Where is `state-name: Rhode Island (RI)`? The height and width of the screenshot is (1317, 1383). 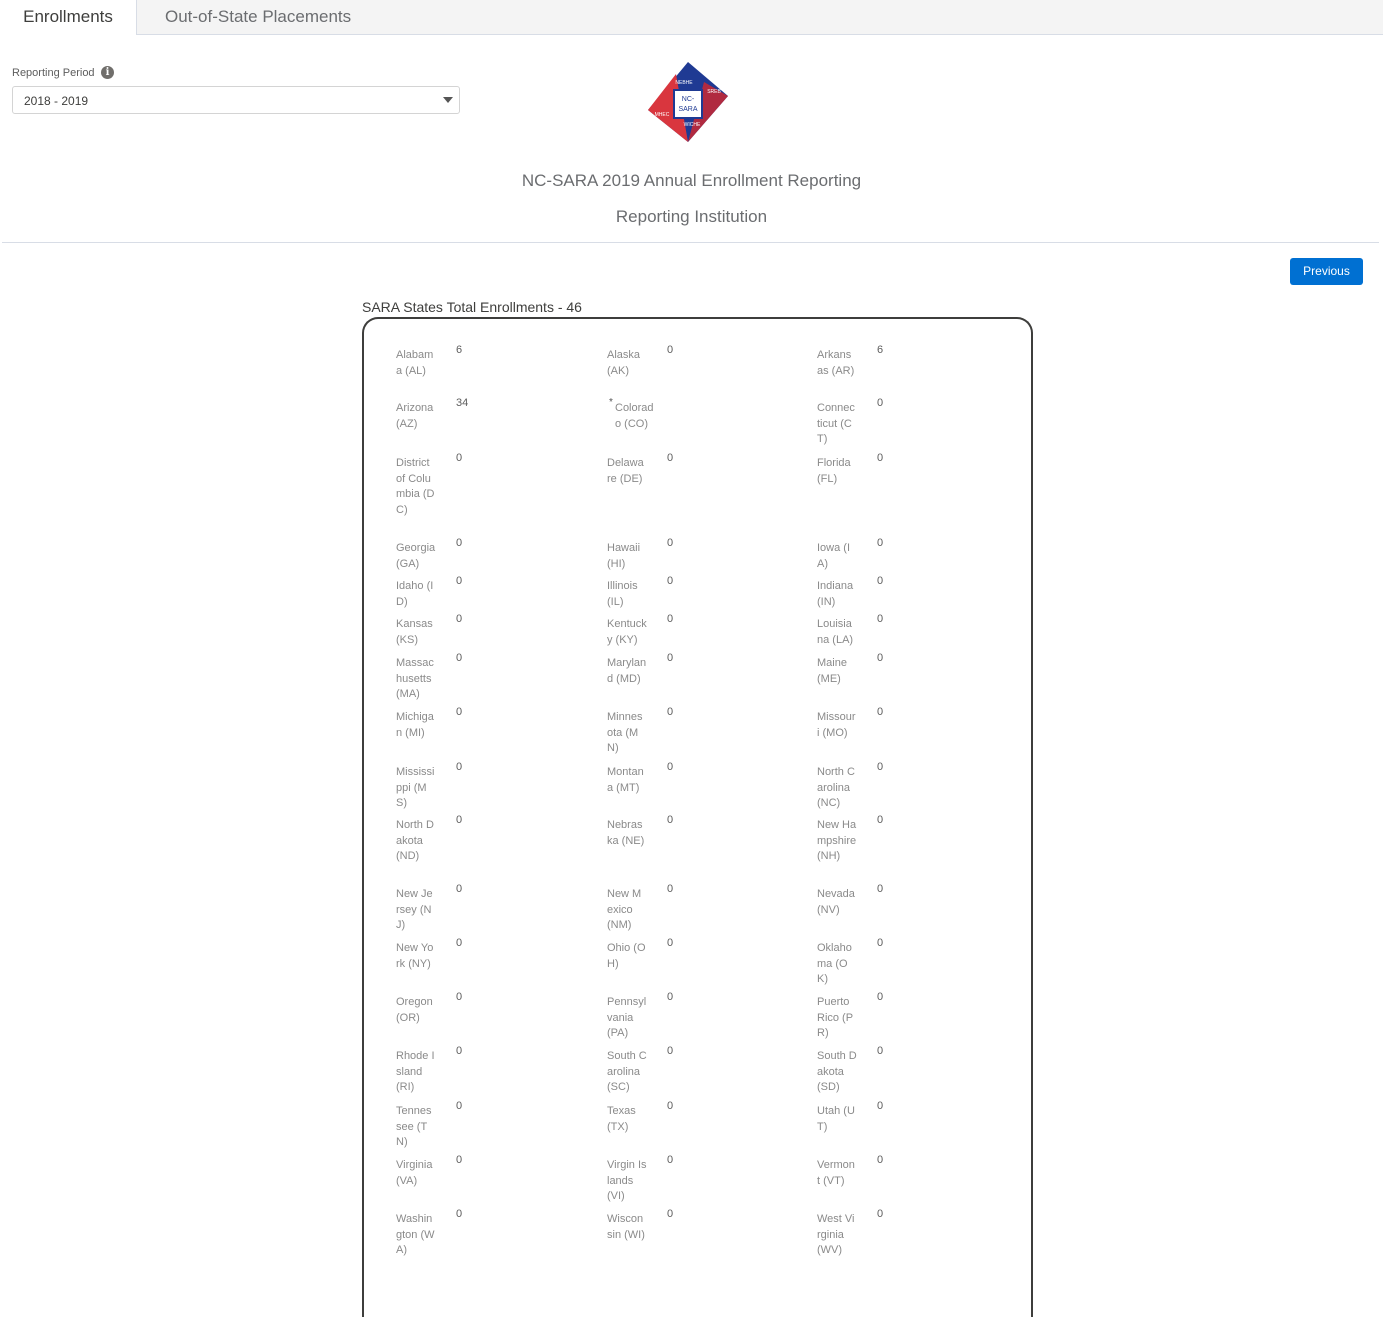
state-name: Rhode Island (RI) is located at coordinates (415, 1071).